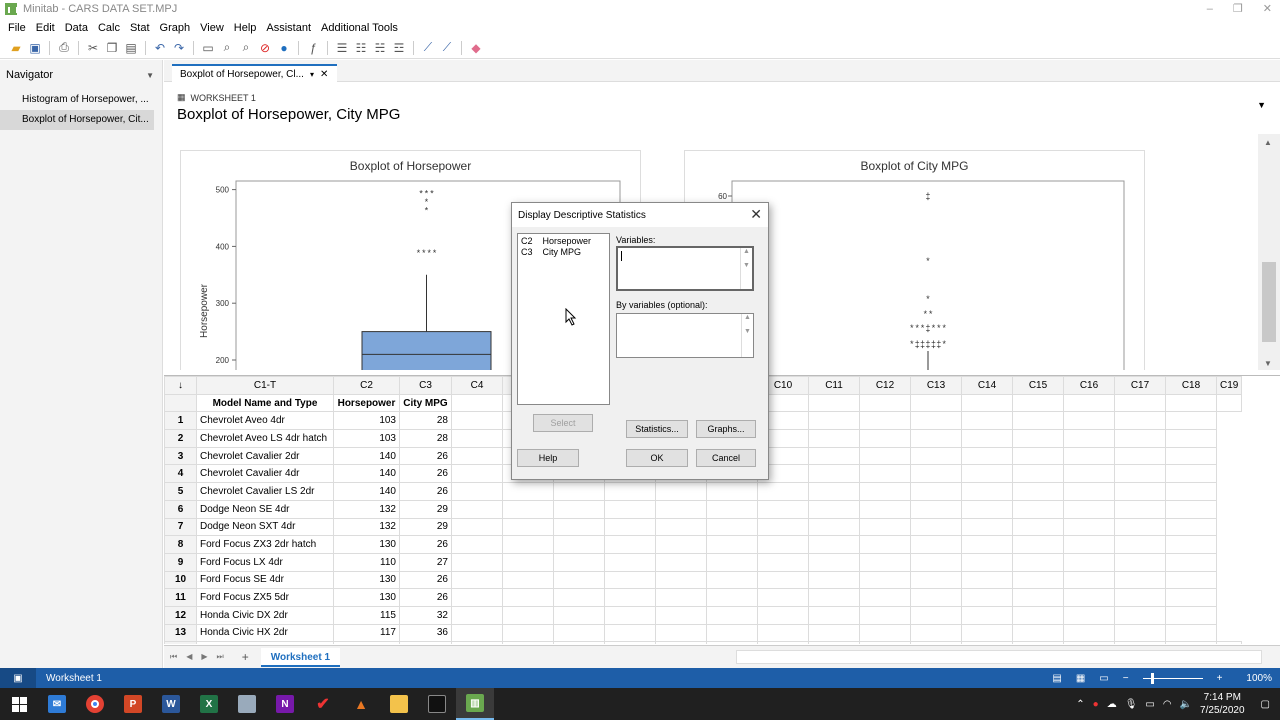 Image resolution: width=1280 pixels, height=720 pixels. What do you see at coordinates (265, 438) in the screenshot?
I see `model-name-cell: Chevrolet Aveo LS 4dr hatch` at bounding box center [265, 438].